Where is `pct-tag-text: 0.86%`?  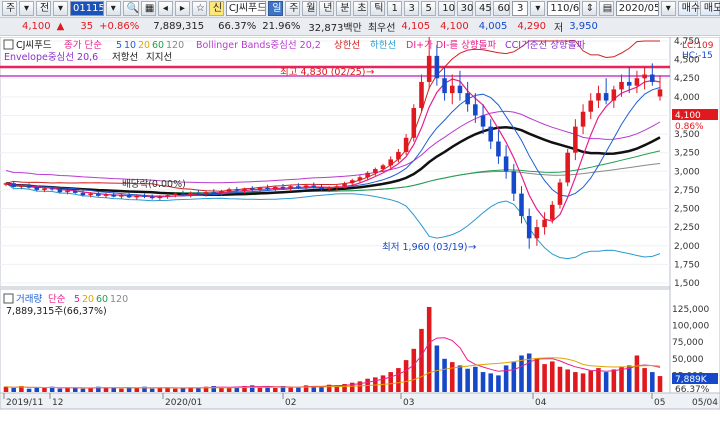 pct-tag-text: 0.86% is located at coordinates (689, 127).